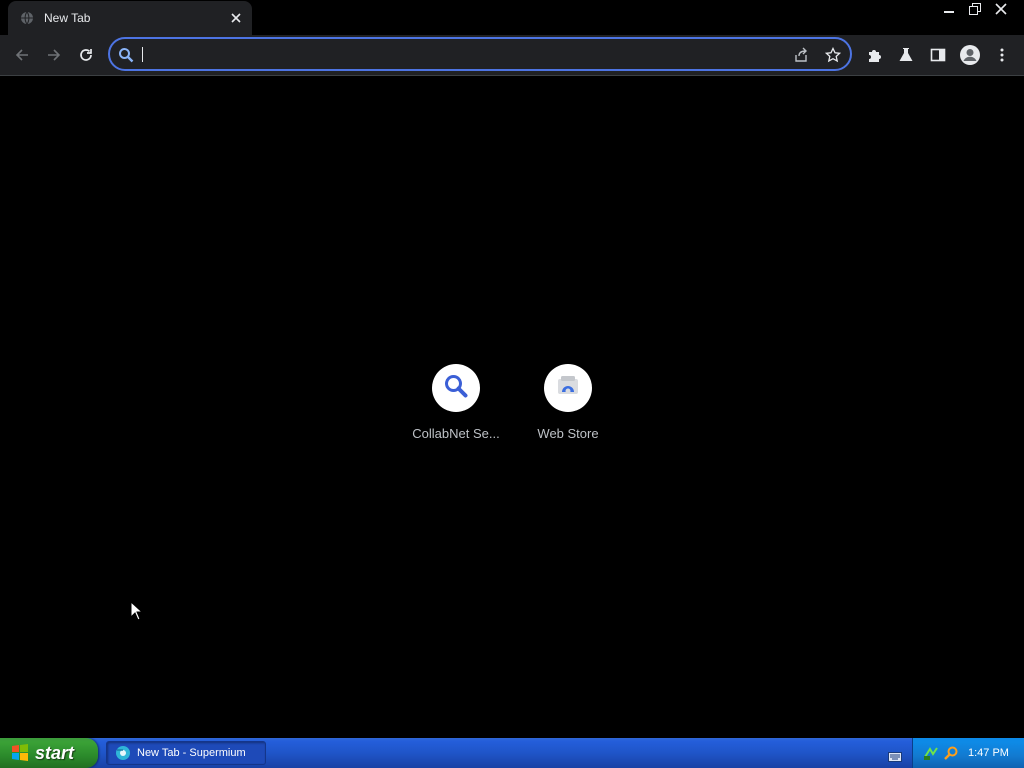 Image resolution: width=1024 pixels, height=768 pixels. Describe the element at coordinates (1001, 9) in the screenshot. I see `close-window-icon` at that location.